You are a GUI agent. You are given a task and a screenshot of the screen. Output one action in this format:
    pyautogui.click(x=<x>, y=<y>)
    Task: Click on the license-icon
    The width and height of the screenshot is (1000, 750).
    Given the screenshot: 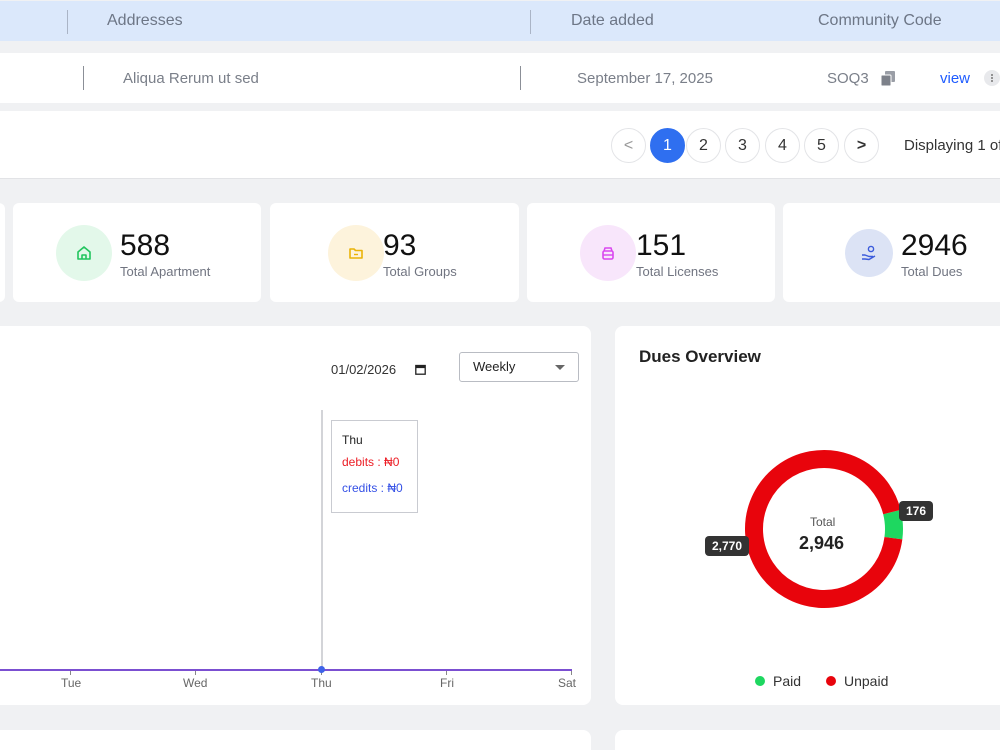 What is the action you would take?
    pyautogui.click(x=608, y=253)
    